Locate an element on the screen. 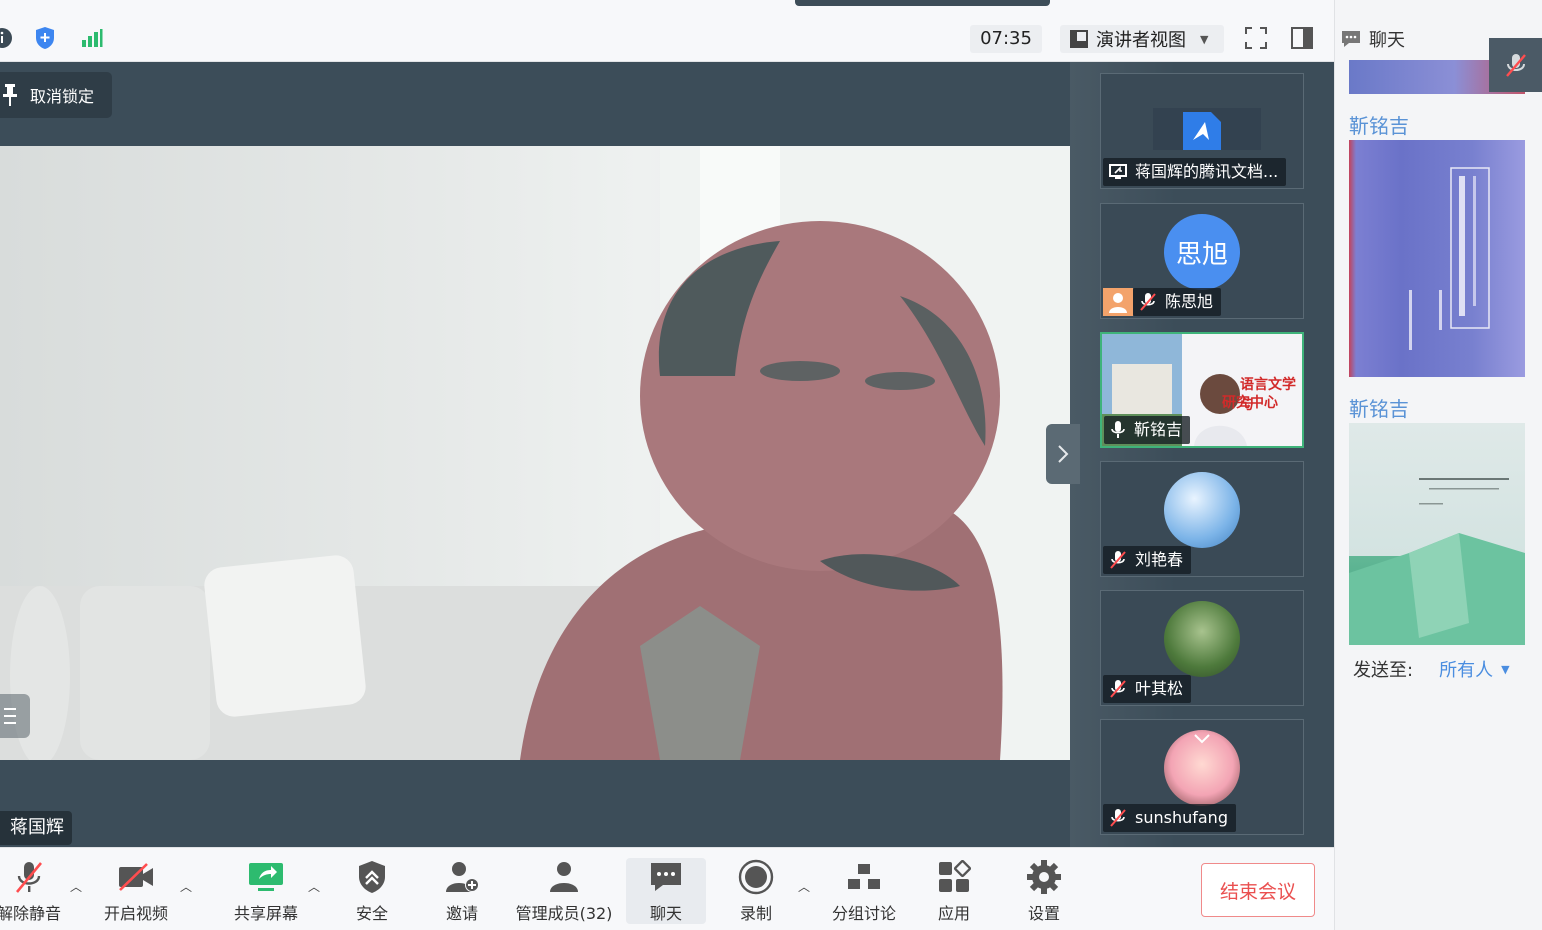  mic-on-icon is located at coordinates (1118, 430).